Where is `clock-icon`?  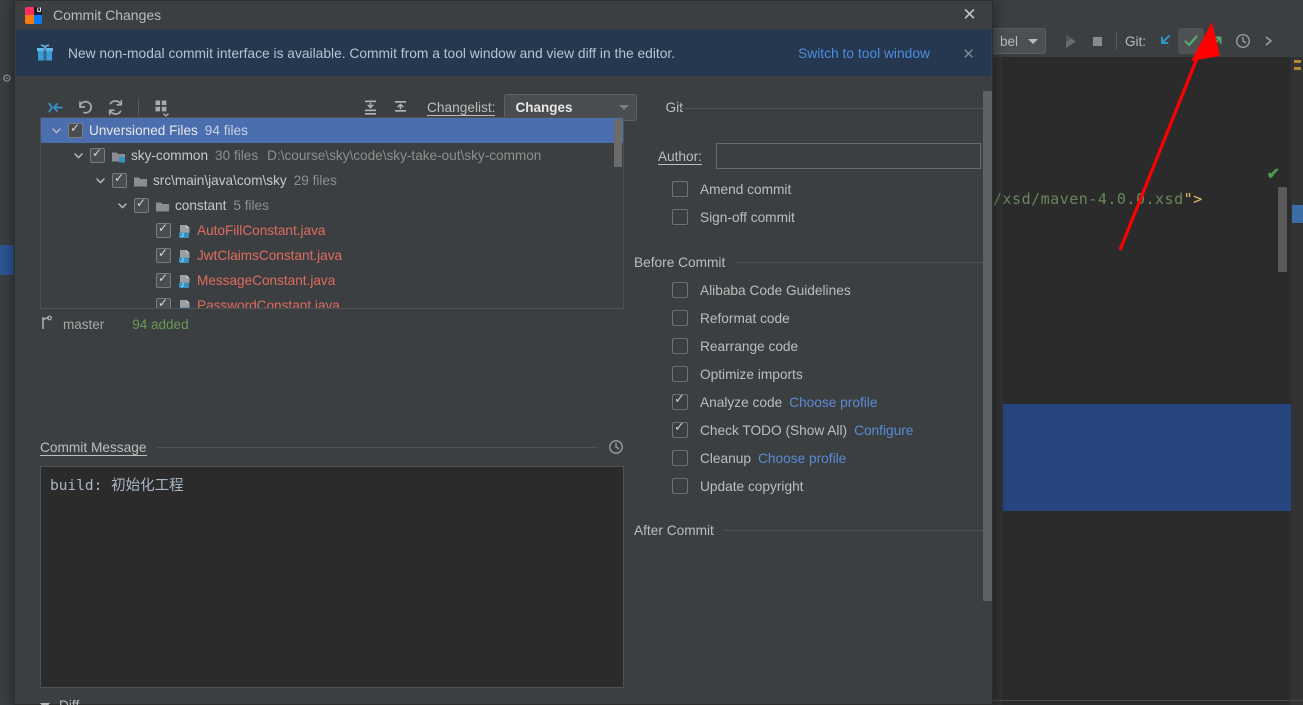
clock-icon is located at coordinates (616, 447).